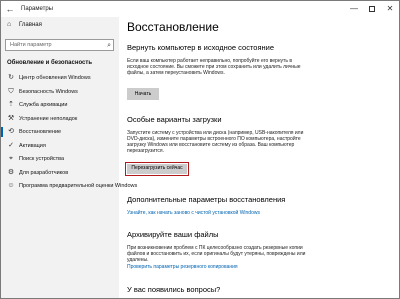  I want to click on sidebar-item: ⟲ Восстановление, so click(60, 132).